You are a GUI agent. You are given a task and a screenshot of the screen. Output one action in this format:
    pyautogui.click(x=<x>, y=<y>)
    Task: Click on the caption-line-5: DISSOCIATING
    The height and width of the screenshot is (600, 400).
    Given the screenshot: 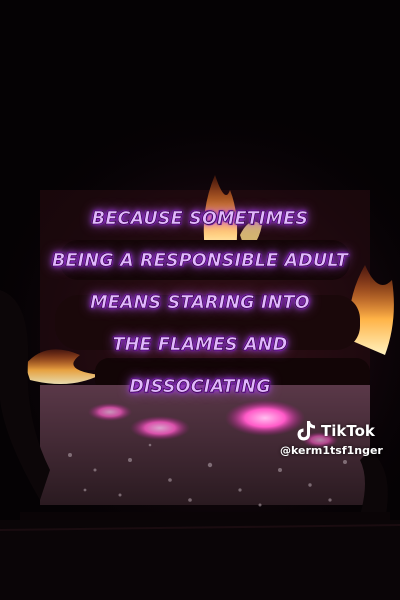 What is the action you would take?
    pyautogui.click(x=200, y=387)
    